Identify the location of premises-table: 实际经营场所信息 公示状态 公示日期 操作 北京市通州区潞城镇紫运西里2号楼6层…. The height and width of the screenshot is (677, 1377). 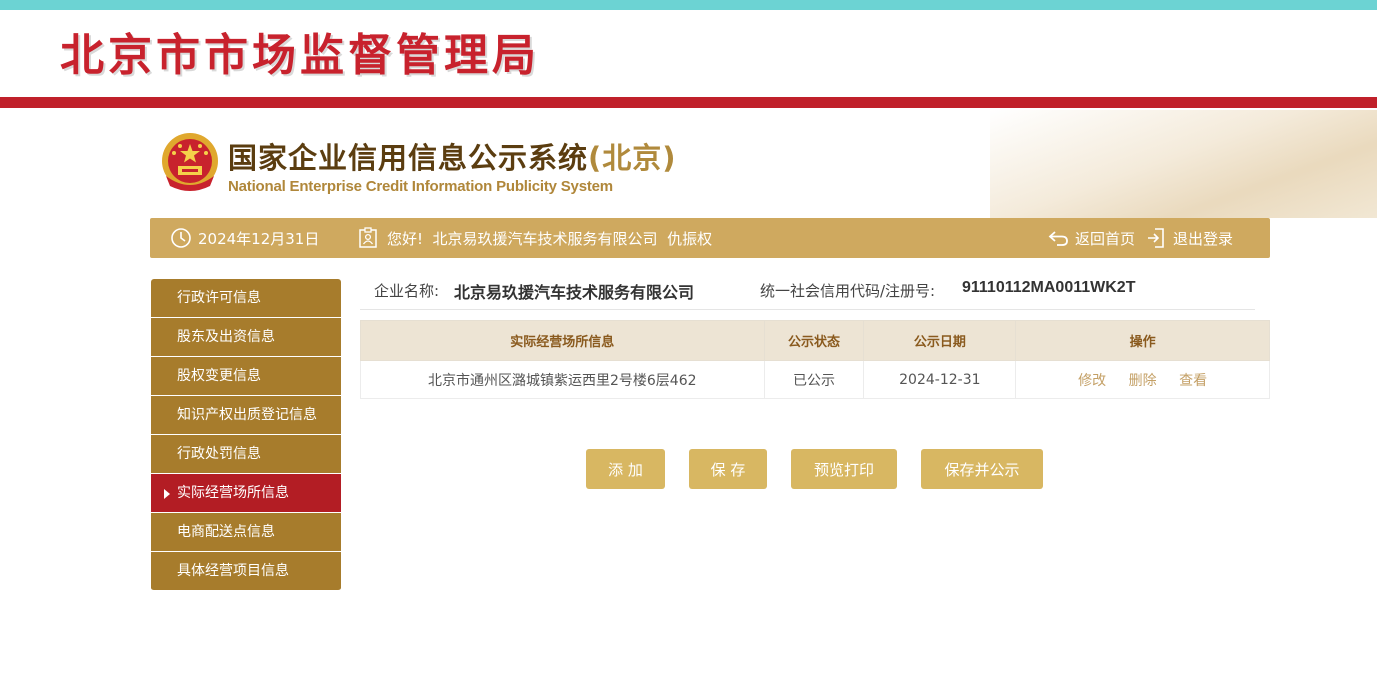
(815, 359).